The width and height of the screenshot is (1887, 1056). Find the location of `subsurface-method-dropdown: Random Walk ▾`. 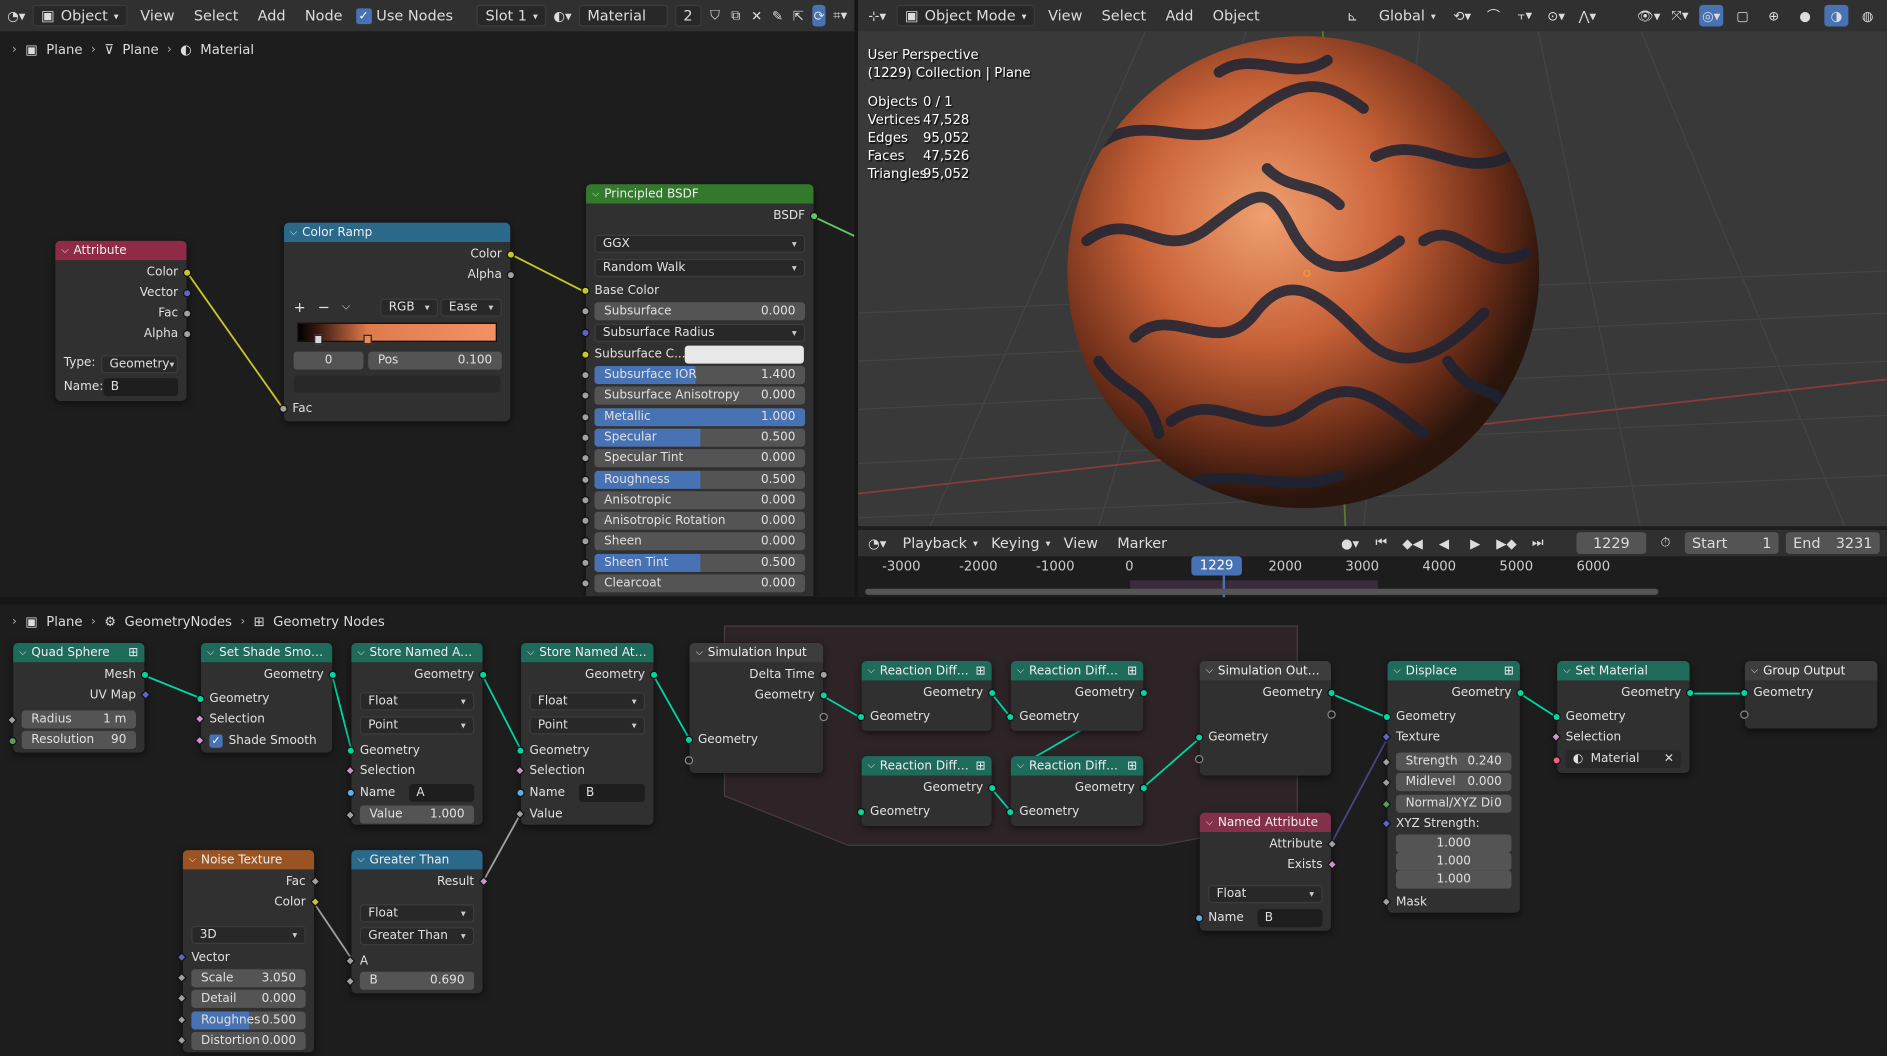

subsurface-method-dropdown: Random Walk ▾ is located at coordinates (700, 267).